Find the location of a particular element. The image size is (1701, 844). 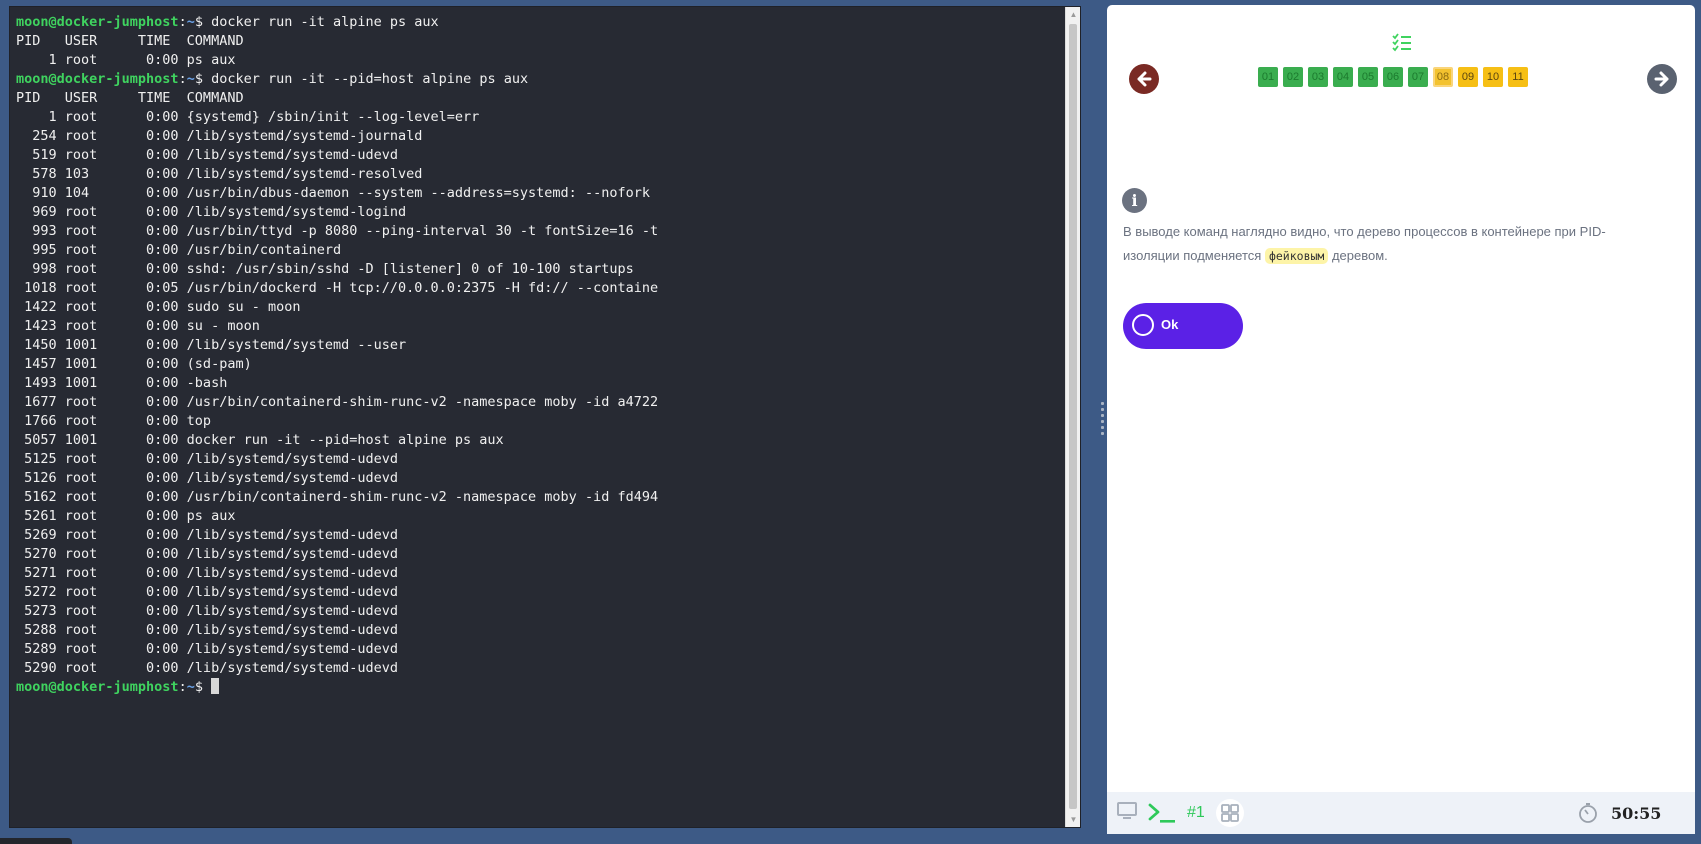

terminal-output-line: 5261 root 0:00 ps aux is located at coordinates (126, 516).